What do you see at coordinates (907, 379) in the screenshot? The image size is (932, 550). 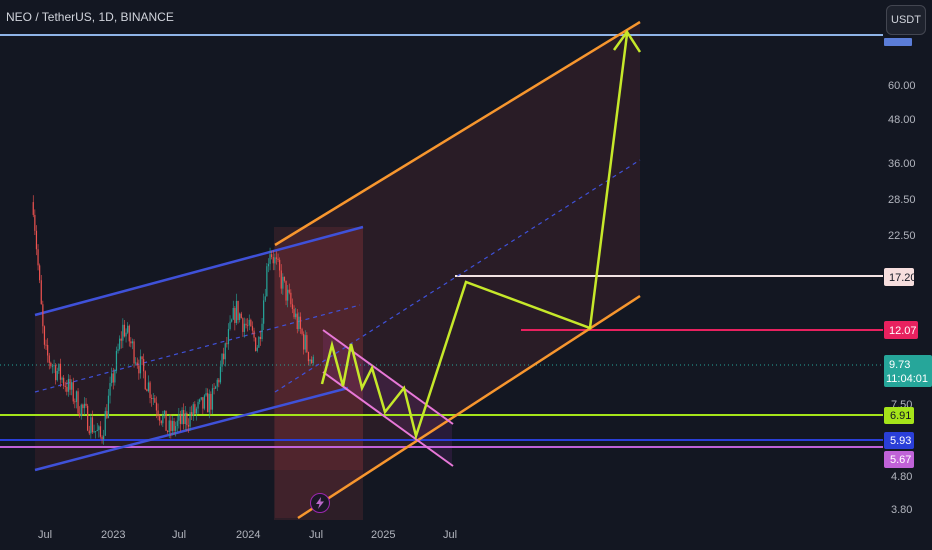 I see `bar-countdown-label: 11:04:01` at bounding box center [907, 379].